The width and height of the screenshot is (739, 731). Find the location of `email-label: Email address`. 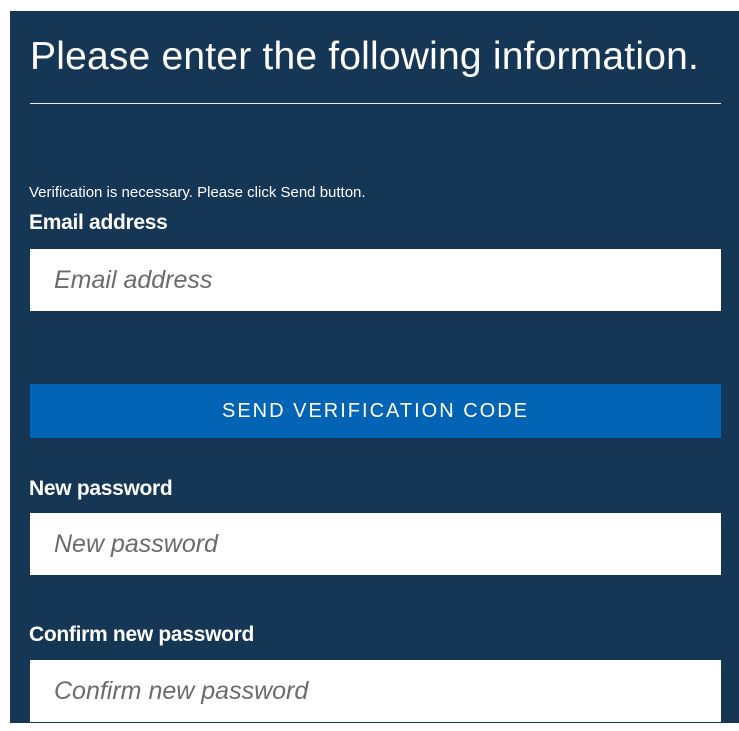

email-label: Email address is located at coordinates (98, 222).